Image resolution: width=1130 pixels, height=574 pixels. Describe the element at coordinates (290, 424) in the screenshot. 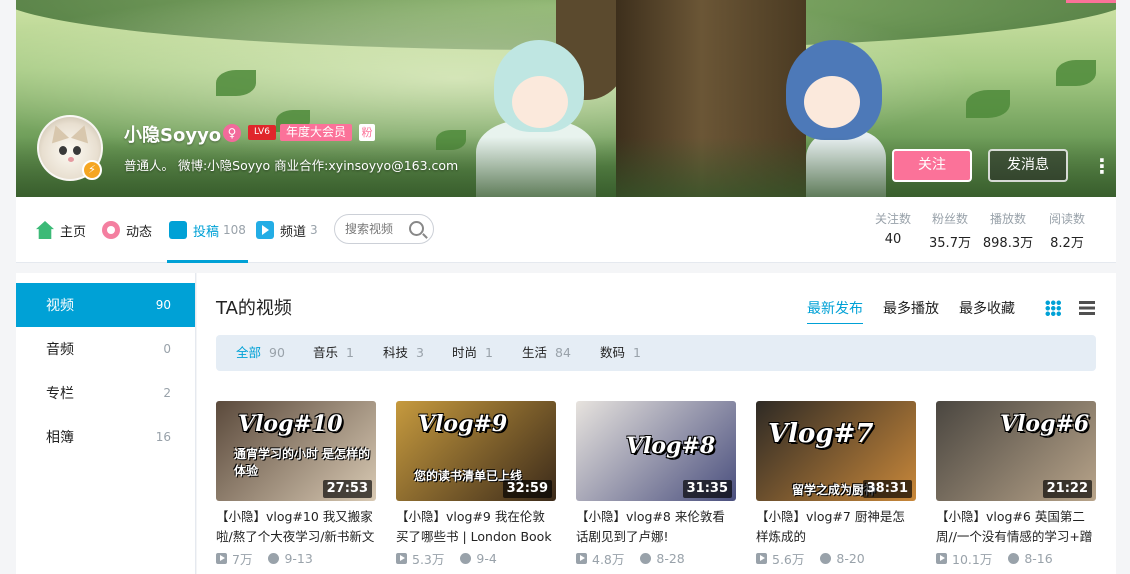

I see `thumbnail-logo-text: Vlog#10` at that location.